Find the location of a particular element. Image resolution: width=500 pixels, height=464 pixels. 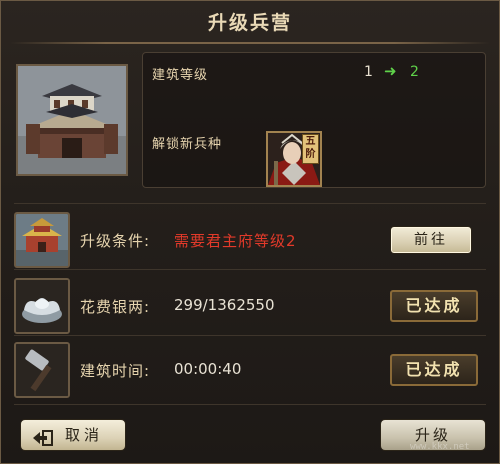

time-achieved-badge: 已达成 is located at coordinates (434, 370).